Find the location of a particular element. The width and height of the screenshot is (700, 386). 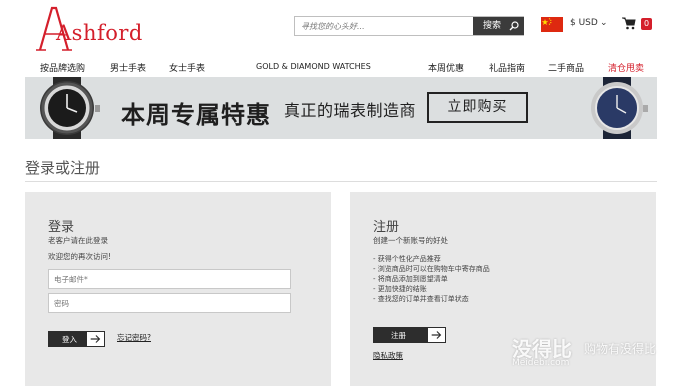

nav-item-clearance: 清仓甩卖 is located at coordinates (626, 67).